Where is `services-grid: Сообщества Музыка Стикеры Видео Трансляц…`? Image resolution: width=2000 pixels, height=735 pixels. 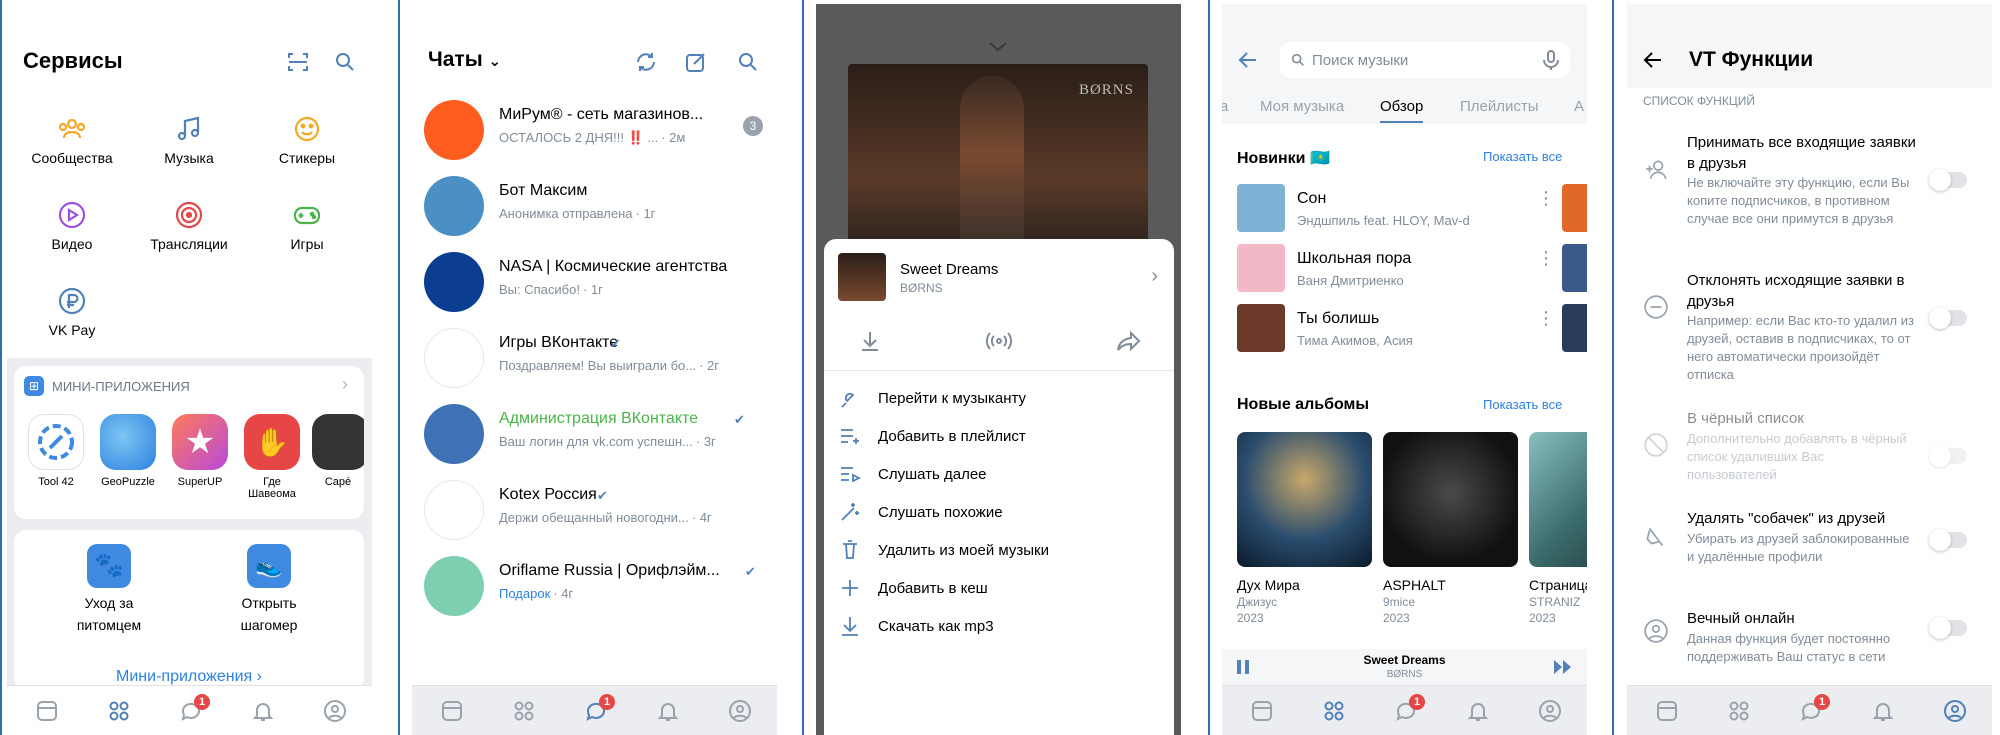 services-grid: Сообщества Музыка Стикеры Видео Трансляц… is located at coordinates (189, 223).